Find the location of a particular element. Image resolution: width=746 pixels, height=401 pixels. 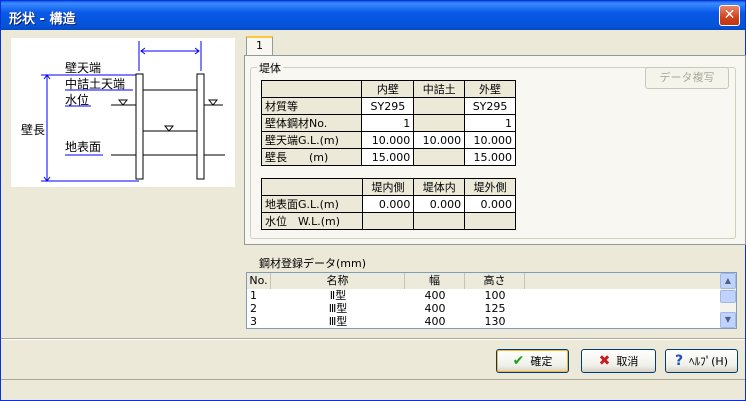

scroll-down-icon: ▼ is located at coordinates (728, 320).